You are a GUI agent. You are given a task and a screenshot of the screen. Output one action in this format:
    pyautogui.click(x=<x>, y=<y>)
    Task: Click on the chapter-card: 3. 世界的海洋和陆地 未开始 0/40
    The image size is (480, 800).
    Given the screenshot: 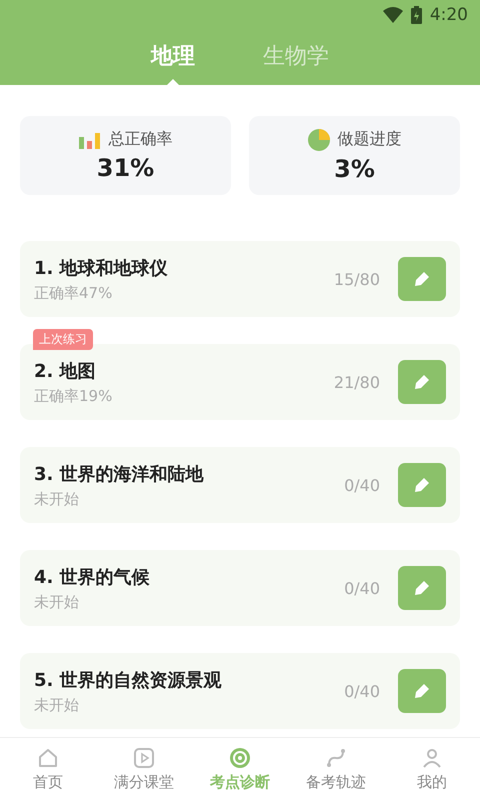 What is the action you would take?
    pyautogui.click(x=240, y=485)
    